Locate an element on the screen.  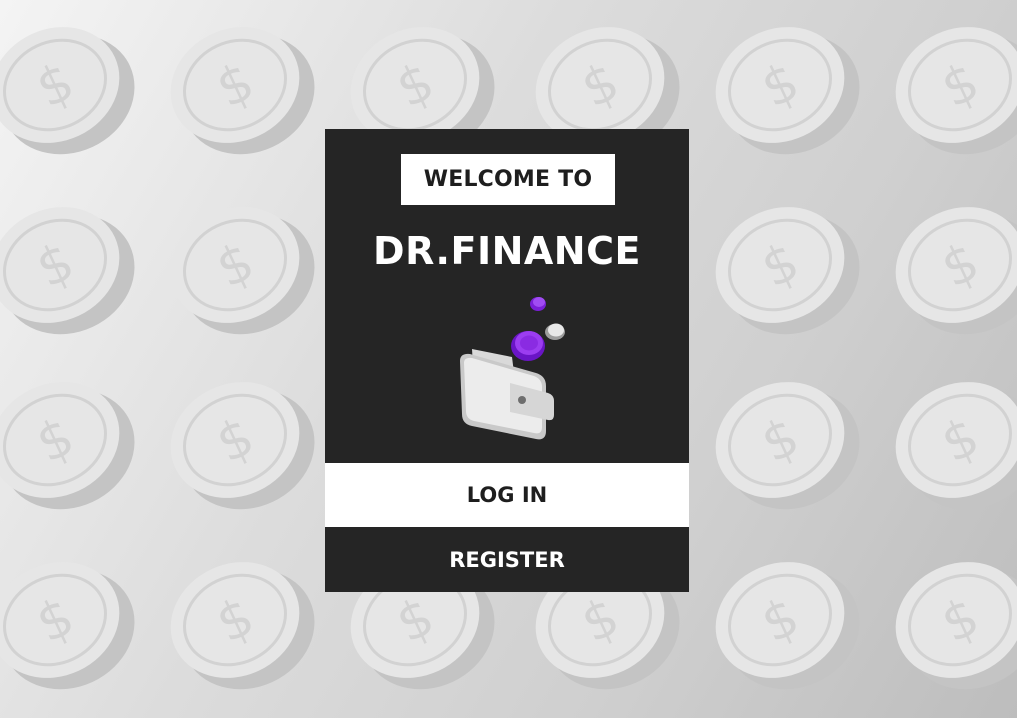
wallet-with-coins-icon is located at coordinates (512, 368).